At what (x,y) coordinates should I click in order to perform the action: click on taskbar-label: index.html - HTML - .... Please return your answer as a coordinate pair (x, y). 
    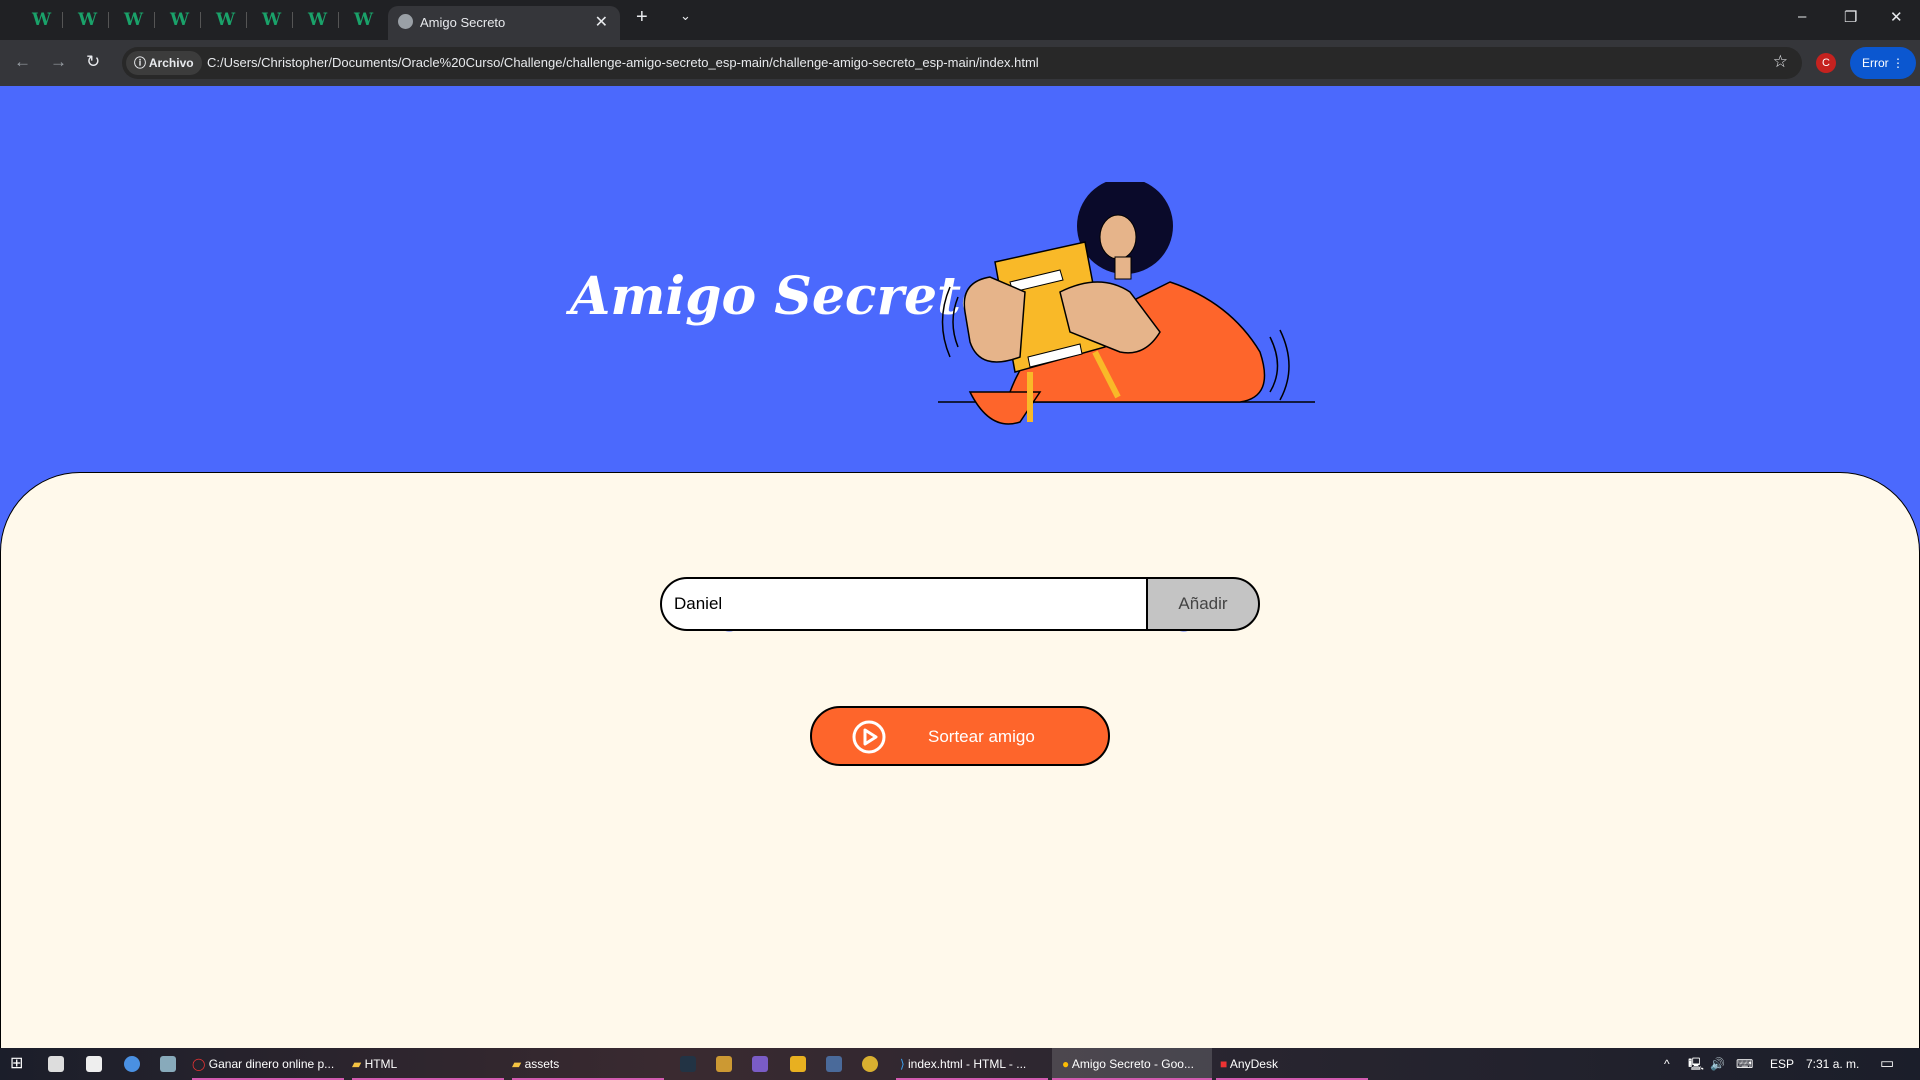
    Looking at the image, I should click on (967, 1064).